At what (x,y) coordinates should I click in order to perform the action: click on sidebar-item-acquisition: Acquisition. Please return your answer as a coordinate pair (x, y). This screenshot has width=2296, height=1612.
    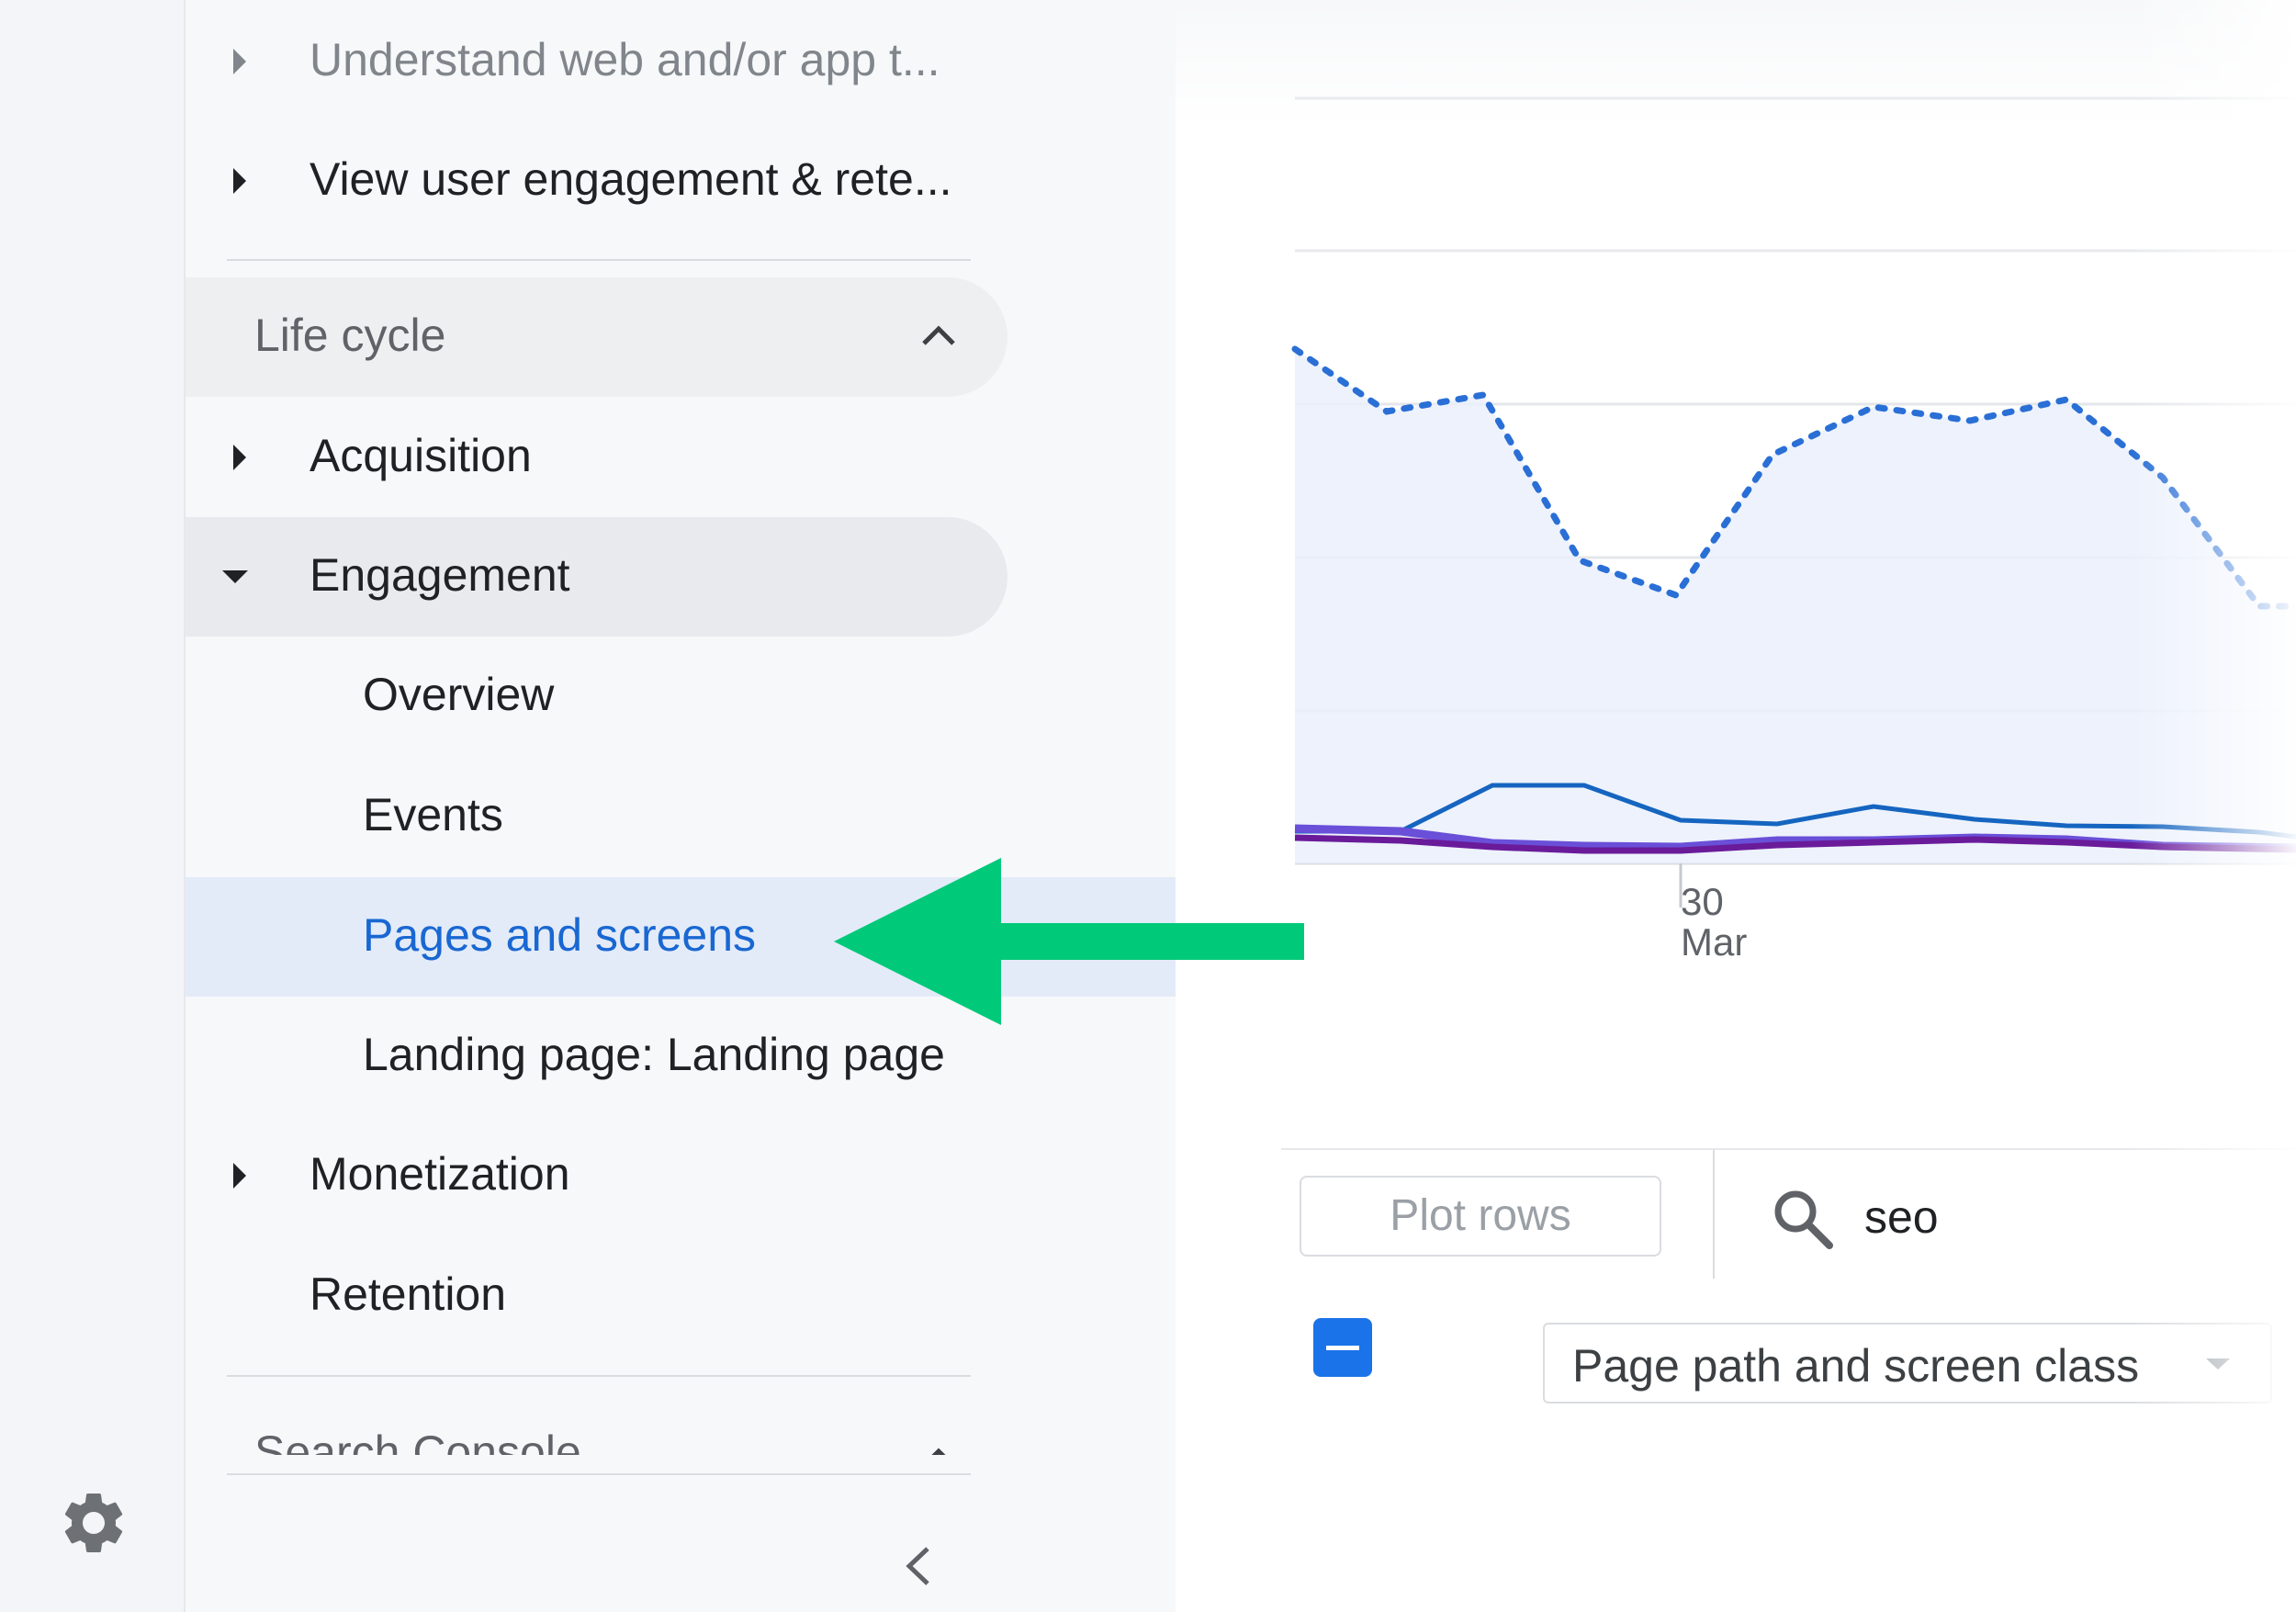
    Looking at the image, I should click on (681, 457).